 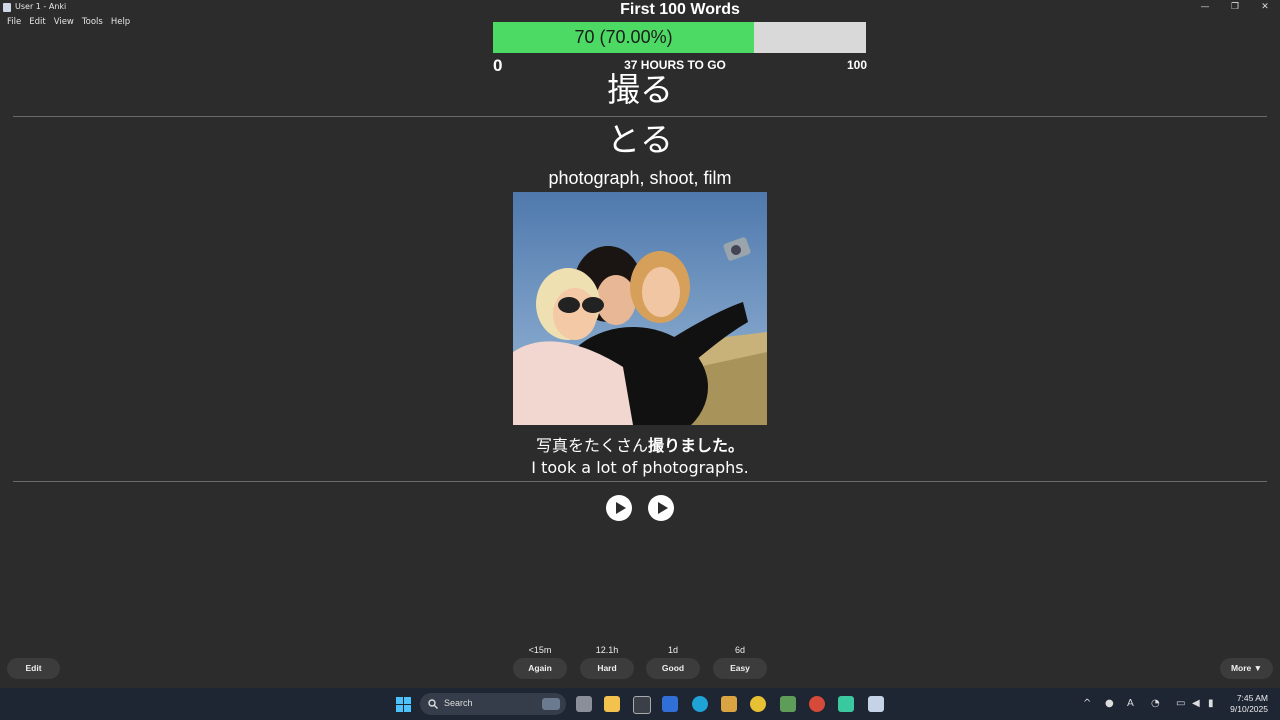 I want to click on file-explorer-icon, so click(x=612, y=704).